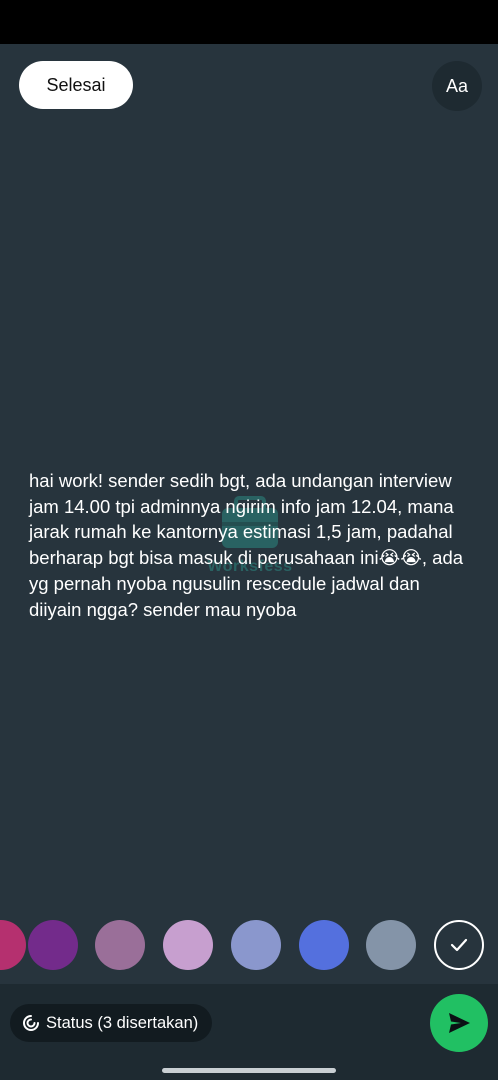 Image resolution: width=498 pixels, height=1080 pixels. I want to click on color-palette, so click(249, 946).